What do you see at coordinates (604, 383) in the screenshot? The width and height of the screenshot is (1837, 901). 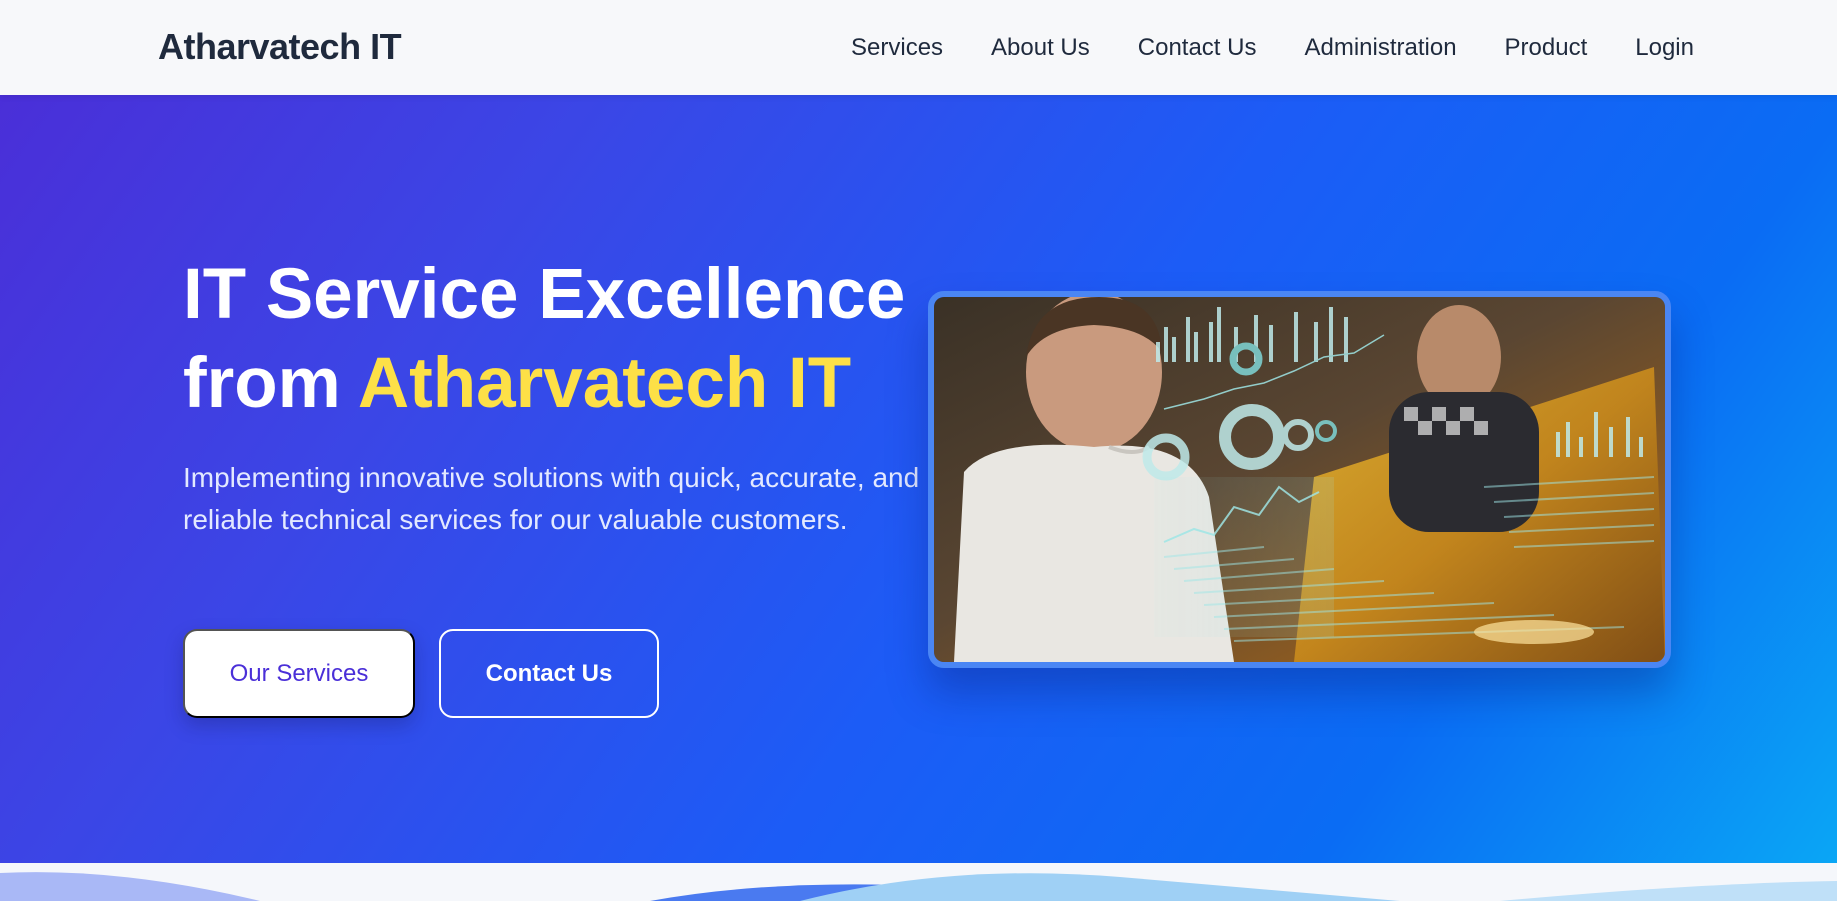 I see `headline-brand-accent: Atharvatech IT` at bounding box center [604, 383].